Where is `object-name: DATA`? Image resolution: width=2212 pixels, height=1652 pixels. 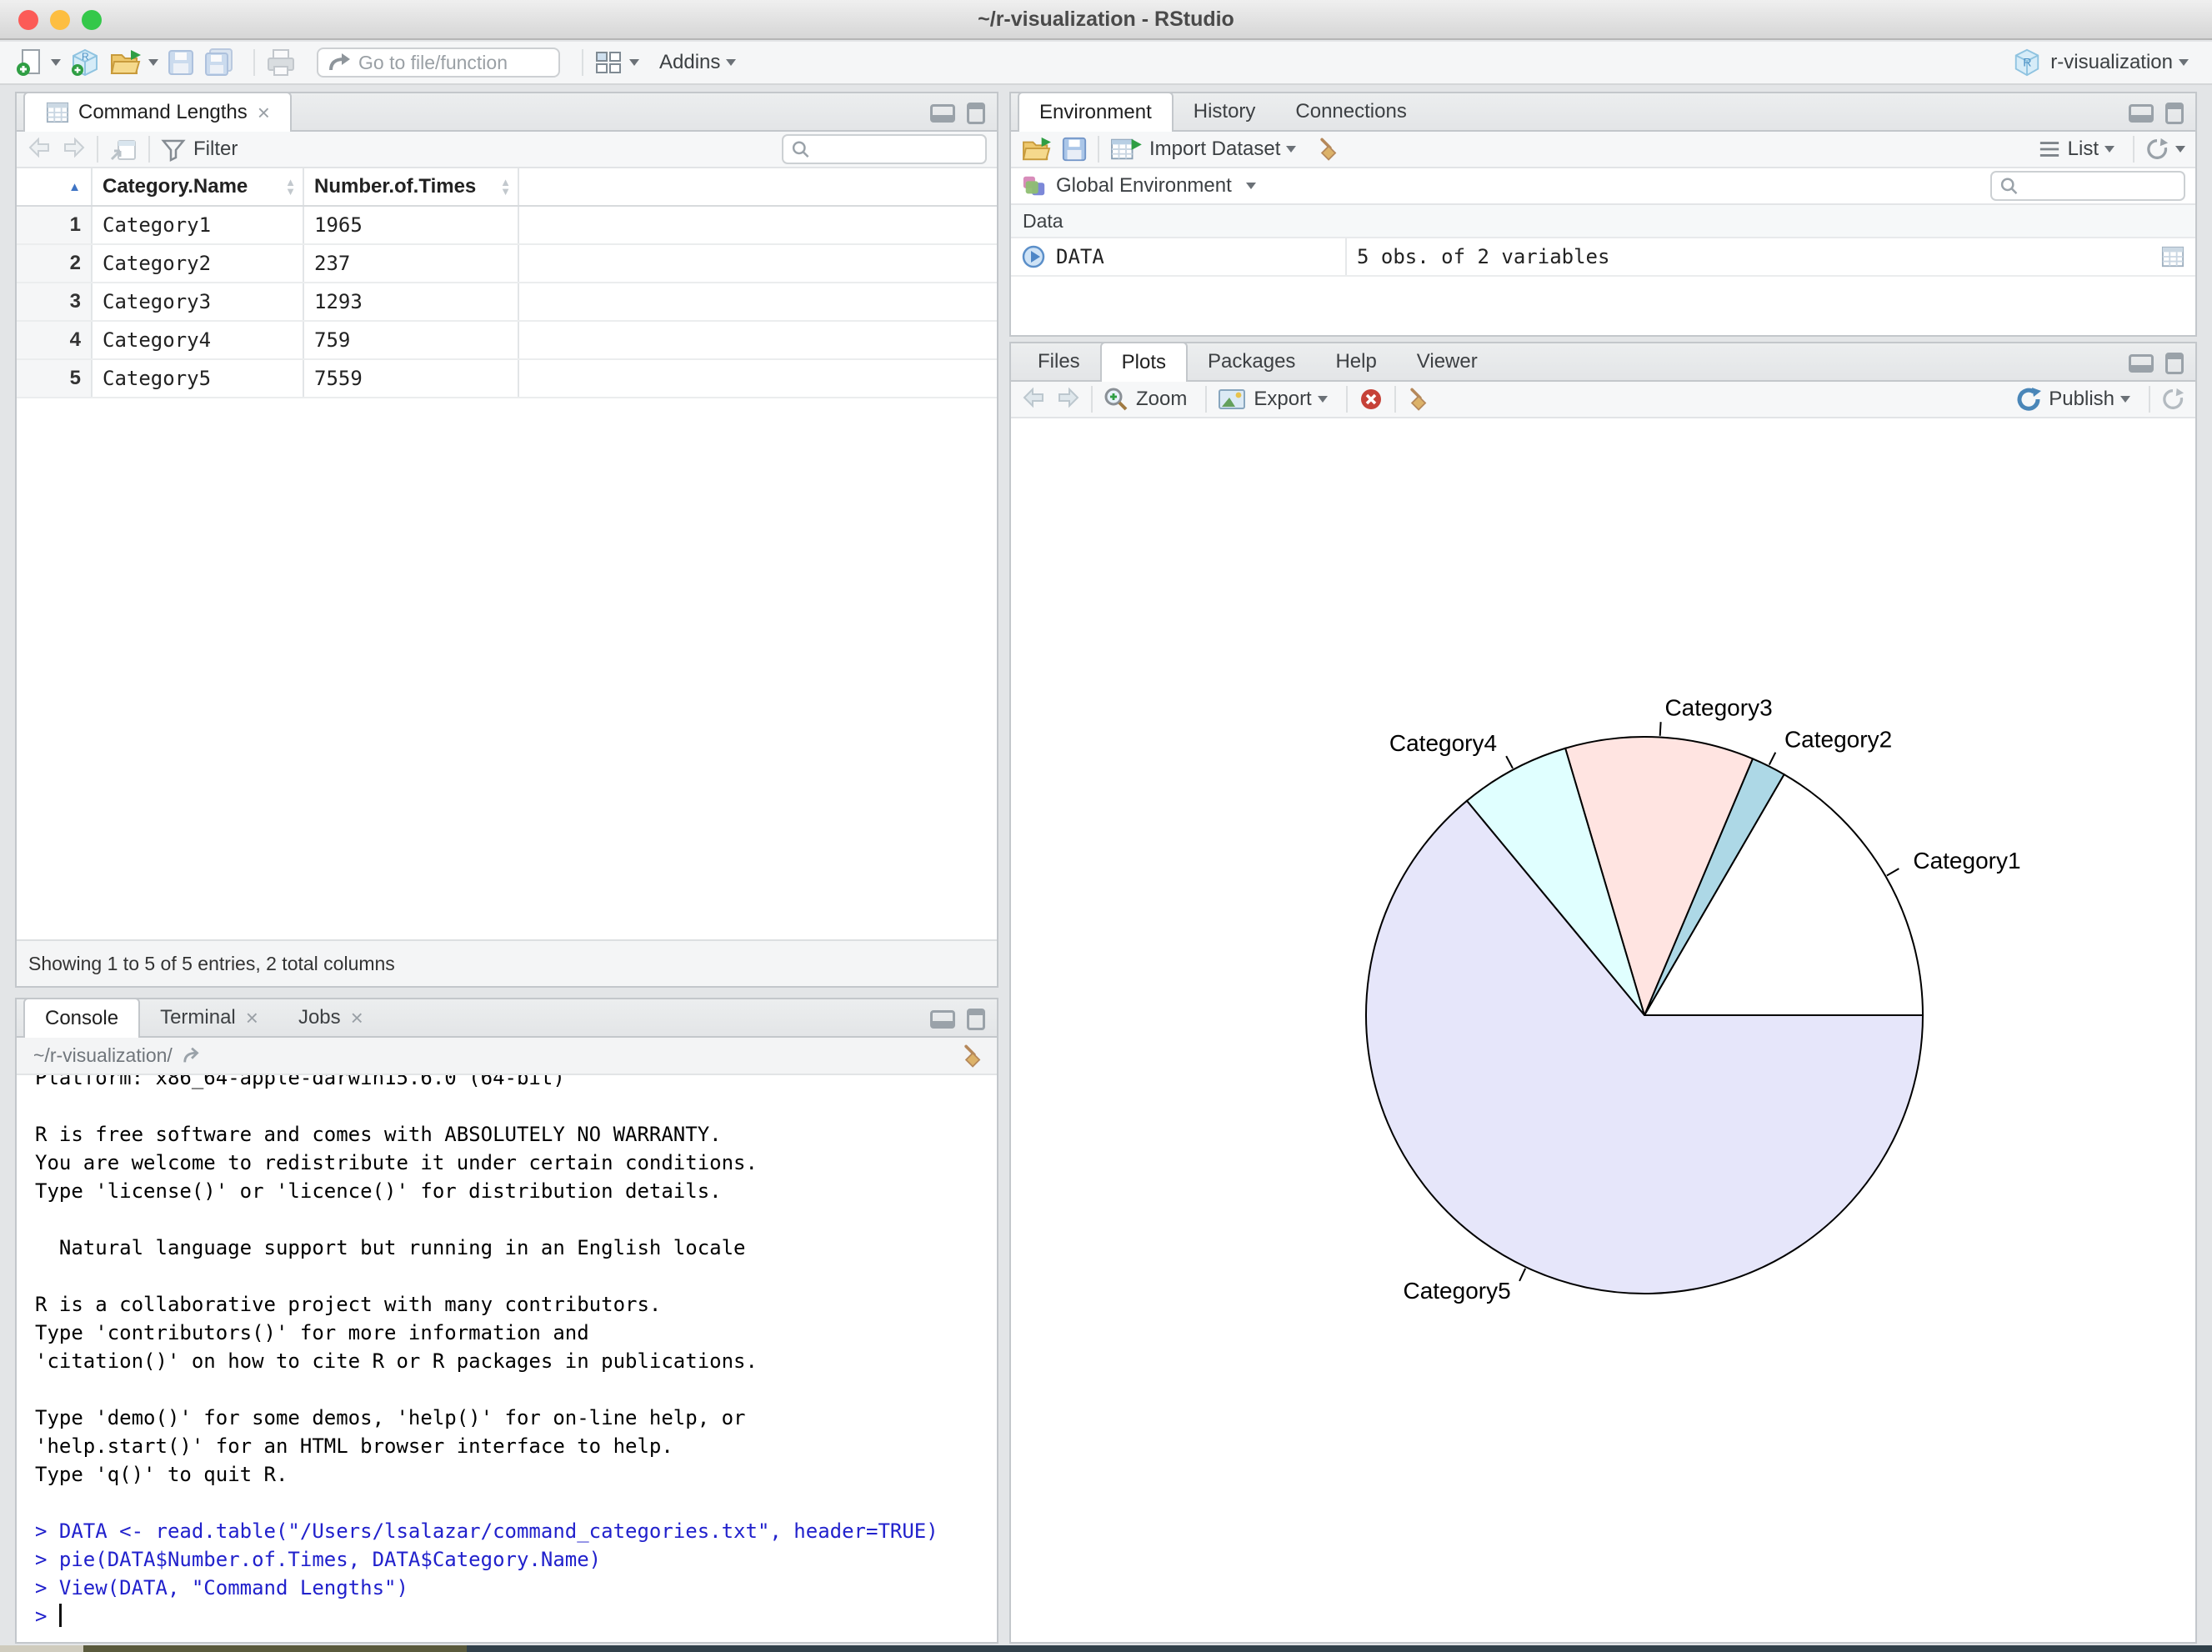
object-name: DATA is located at coordinates (1080, 256).